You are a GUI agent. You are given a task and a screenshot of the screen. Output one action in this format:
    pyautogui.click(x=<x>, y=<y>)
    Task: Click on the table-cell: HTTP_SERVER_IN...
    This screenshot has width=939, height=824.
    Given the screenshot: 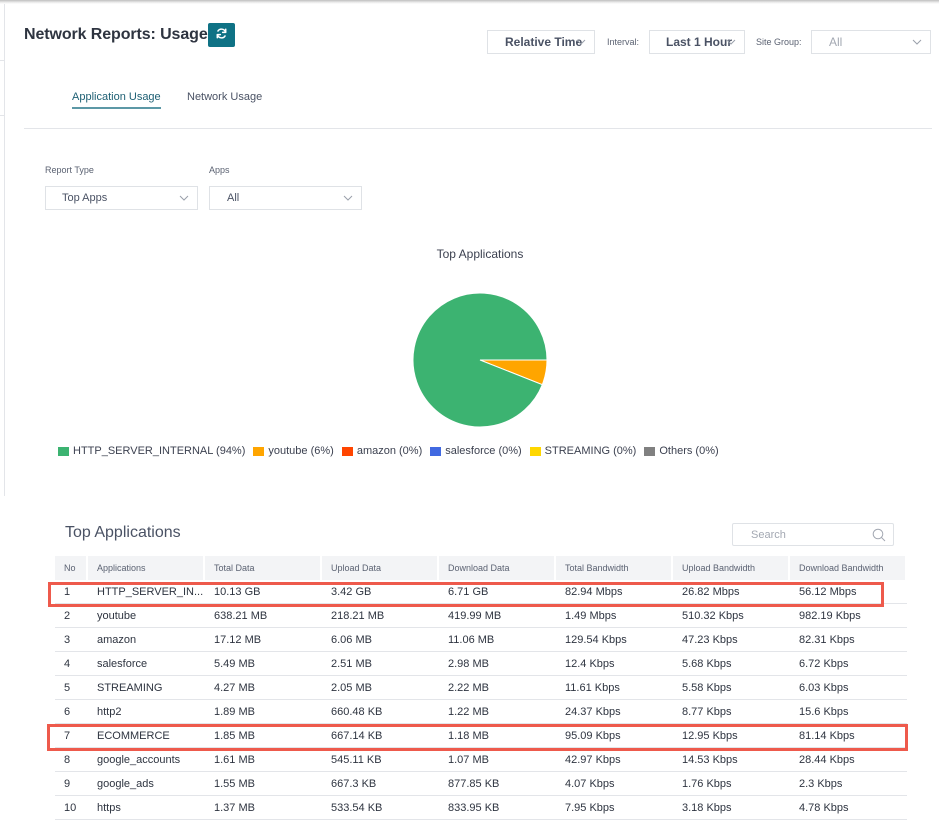 What is the action you would take?
    pyautogui.click(x=146, y=592)
    